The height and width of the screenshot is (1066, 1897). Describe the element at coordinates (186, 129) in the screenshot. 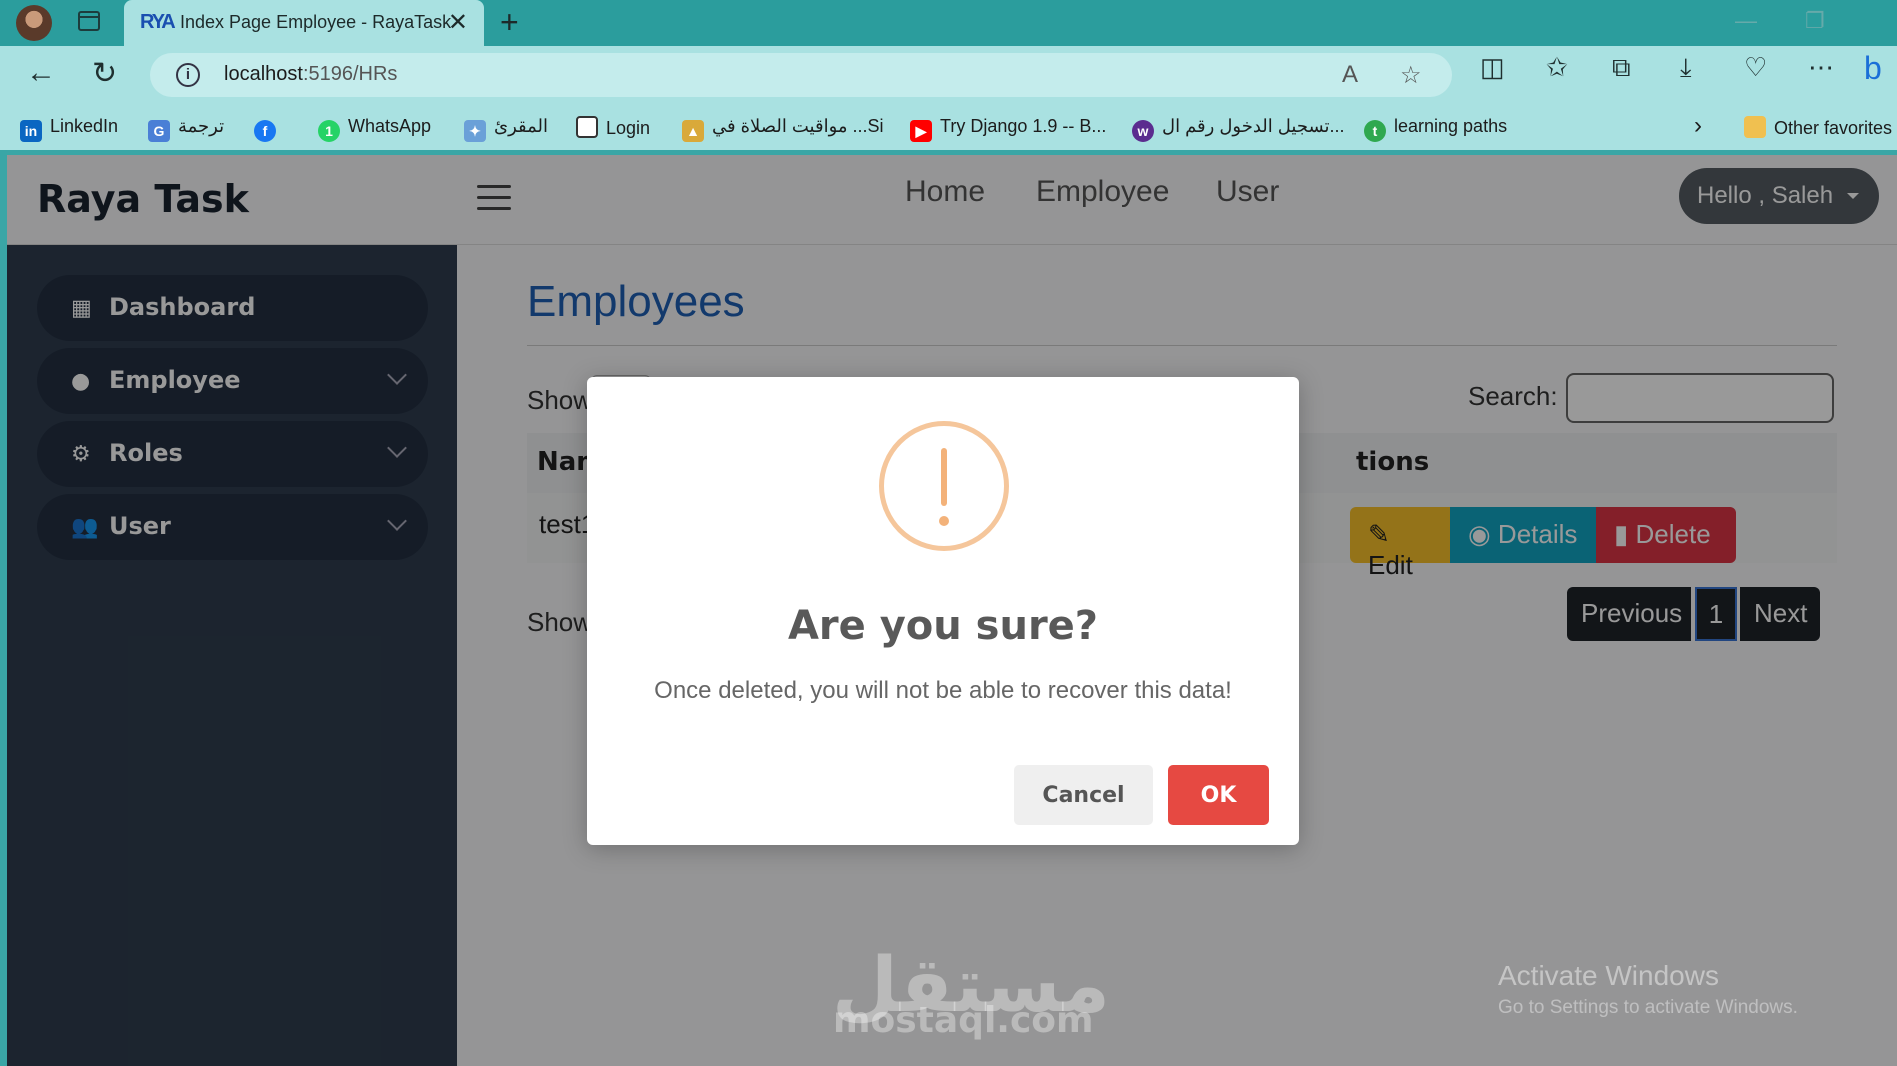

I see `bookmark-translate: G ترجمة` at that location.